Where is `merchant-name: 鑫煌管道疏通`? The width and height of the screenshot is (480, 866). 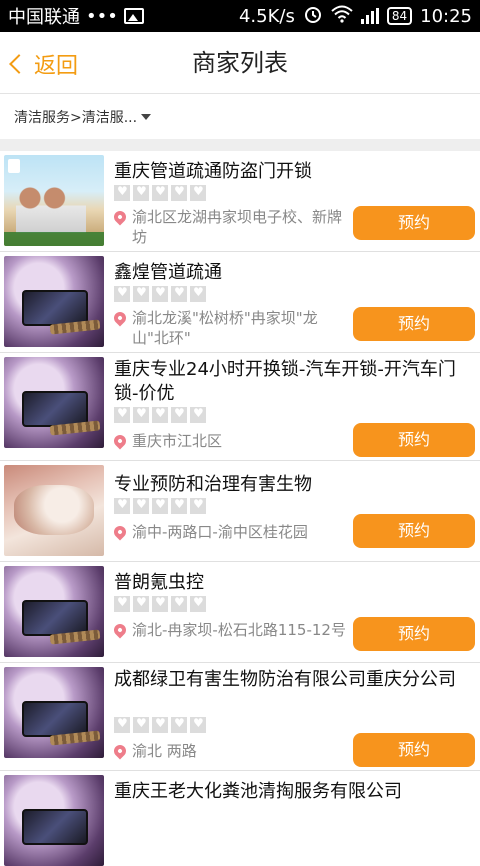 merchant-name: 鑫煌管道疏通 is located at coordinates (168, 272).